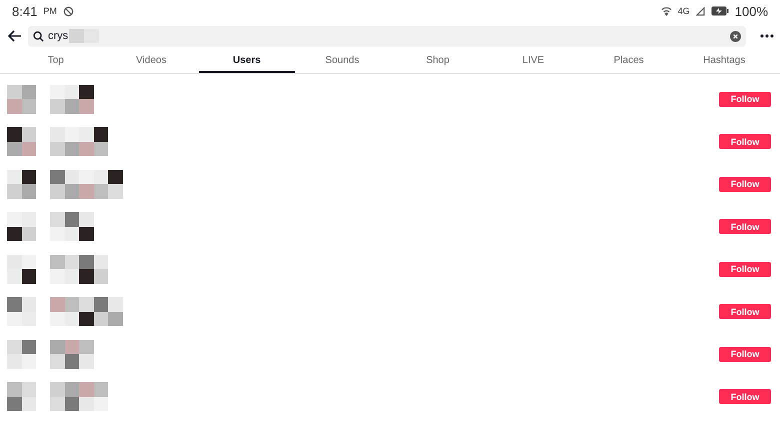  I want to click on search-icon, so click(38, 36).